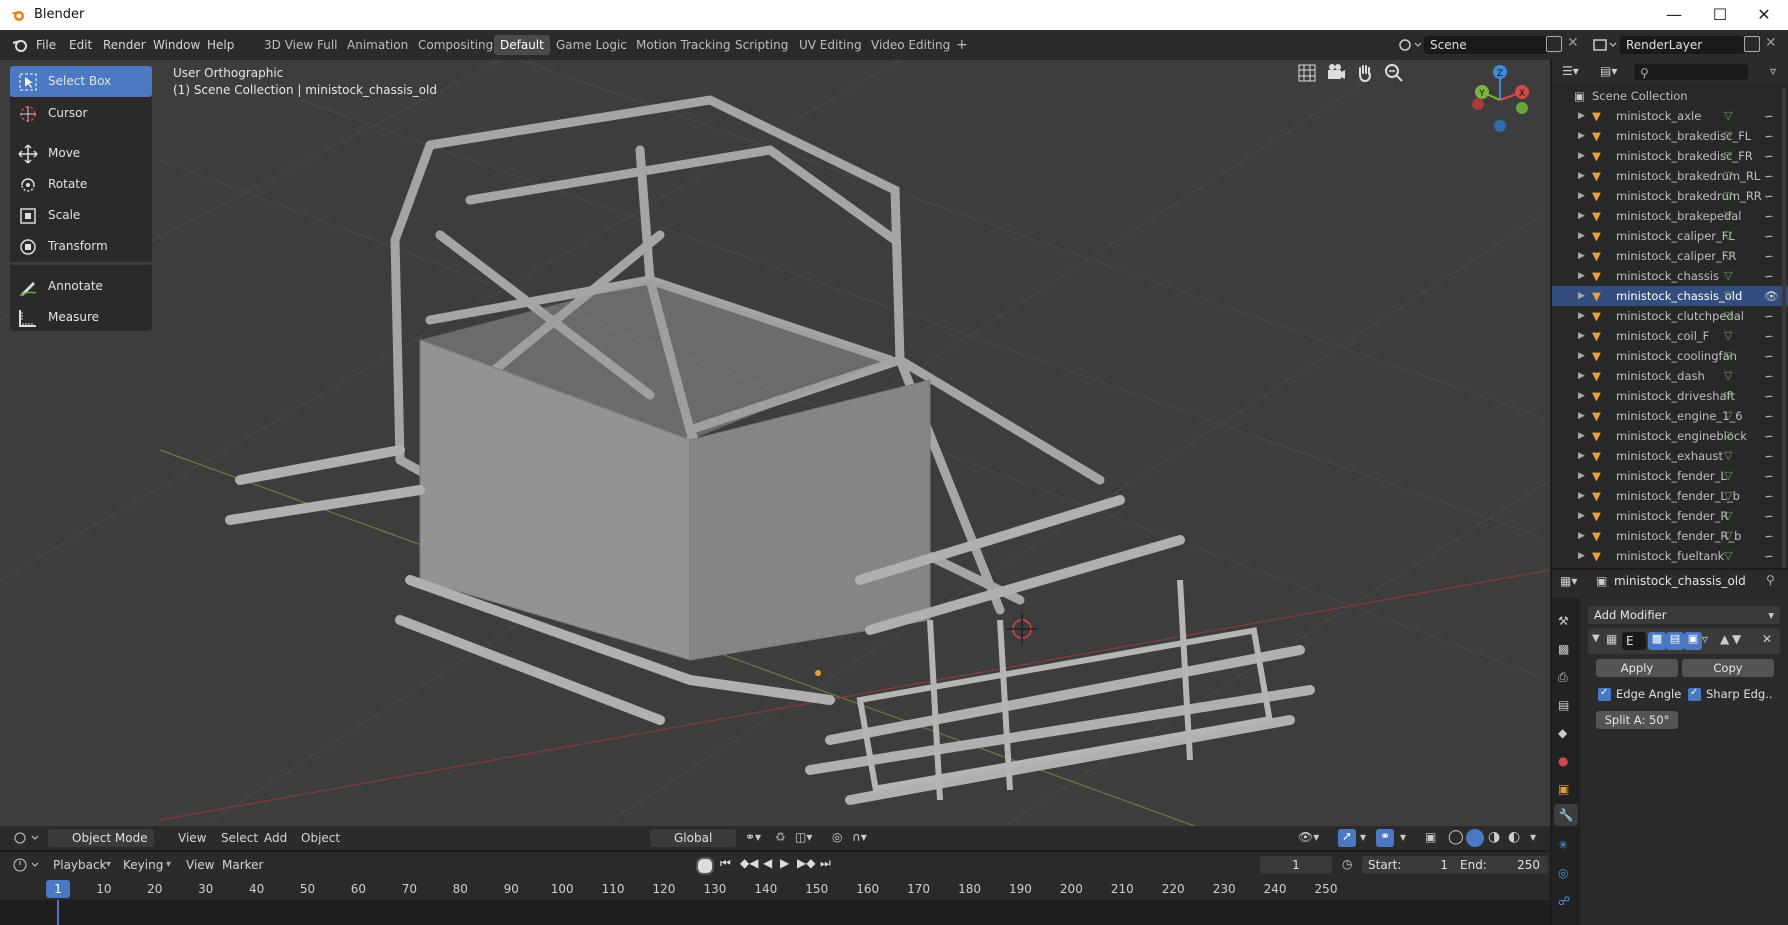 This screenshot has height=925, width=1788. I want to click on edge-angle-checkbox: ✓, so click(1604, 694).